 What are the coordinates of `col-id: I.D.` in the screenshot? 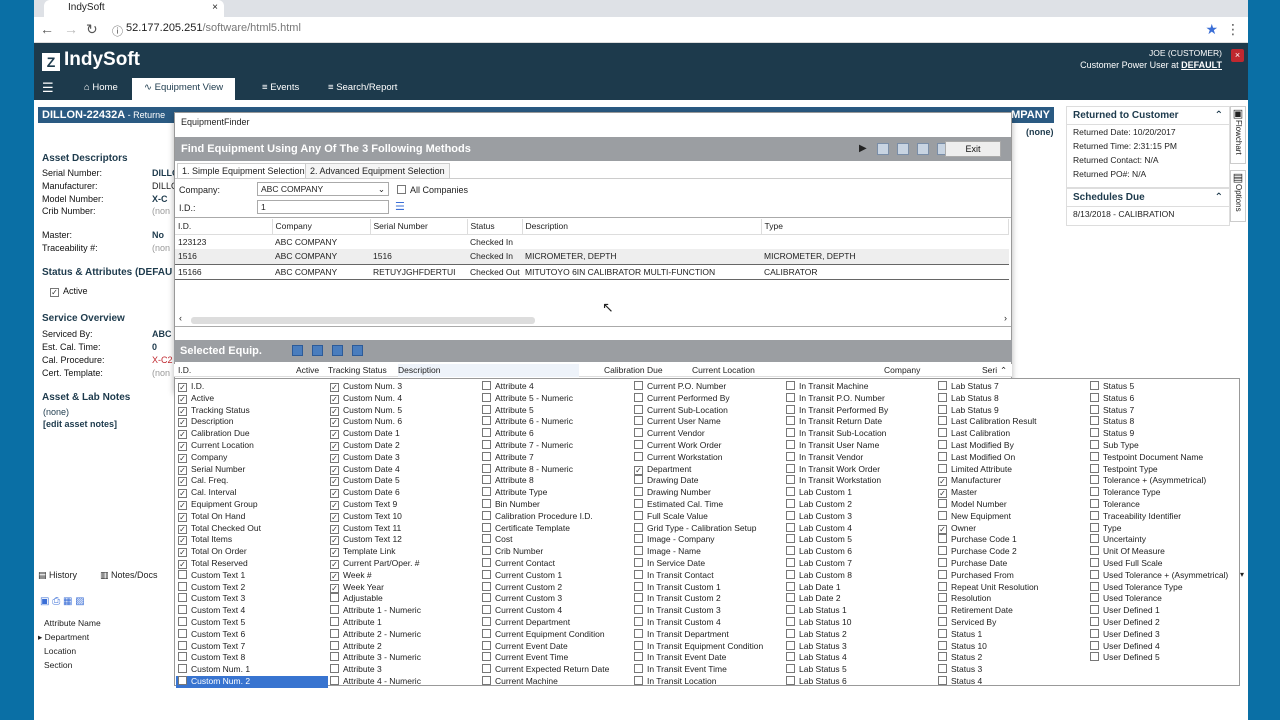 It's located at (224, 227).